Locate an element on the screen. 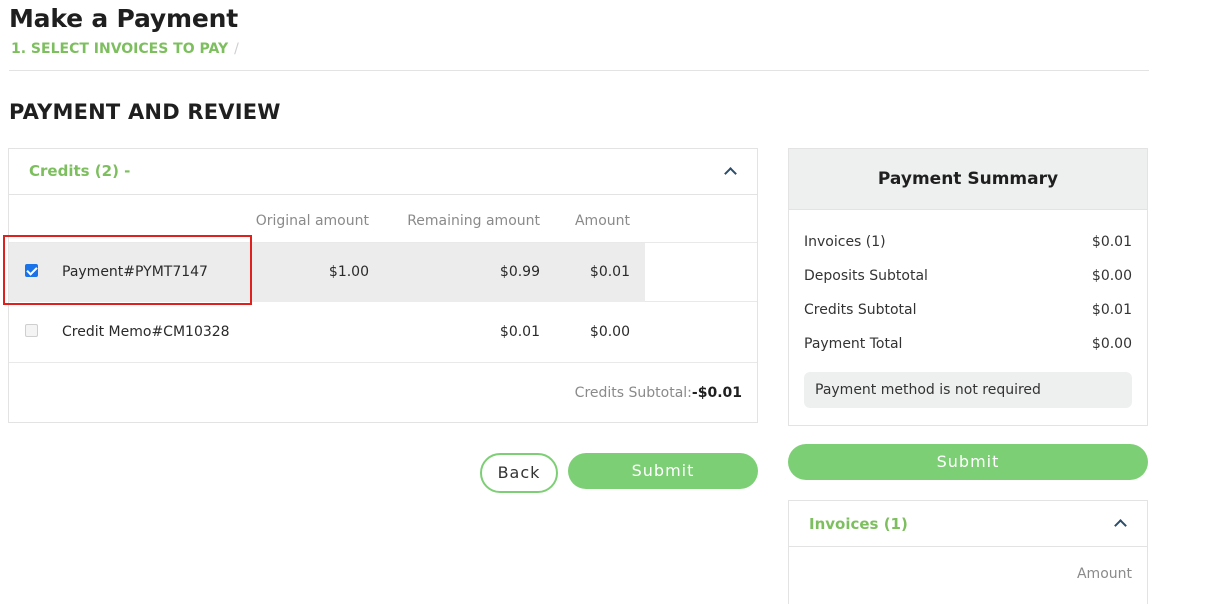  credit-original-amount: $1.00 is located at coordinates (348, 272).